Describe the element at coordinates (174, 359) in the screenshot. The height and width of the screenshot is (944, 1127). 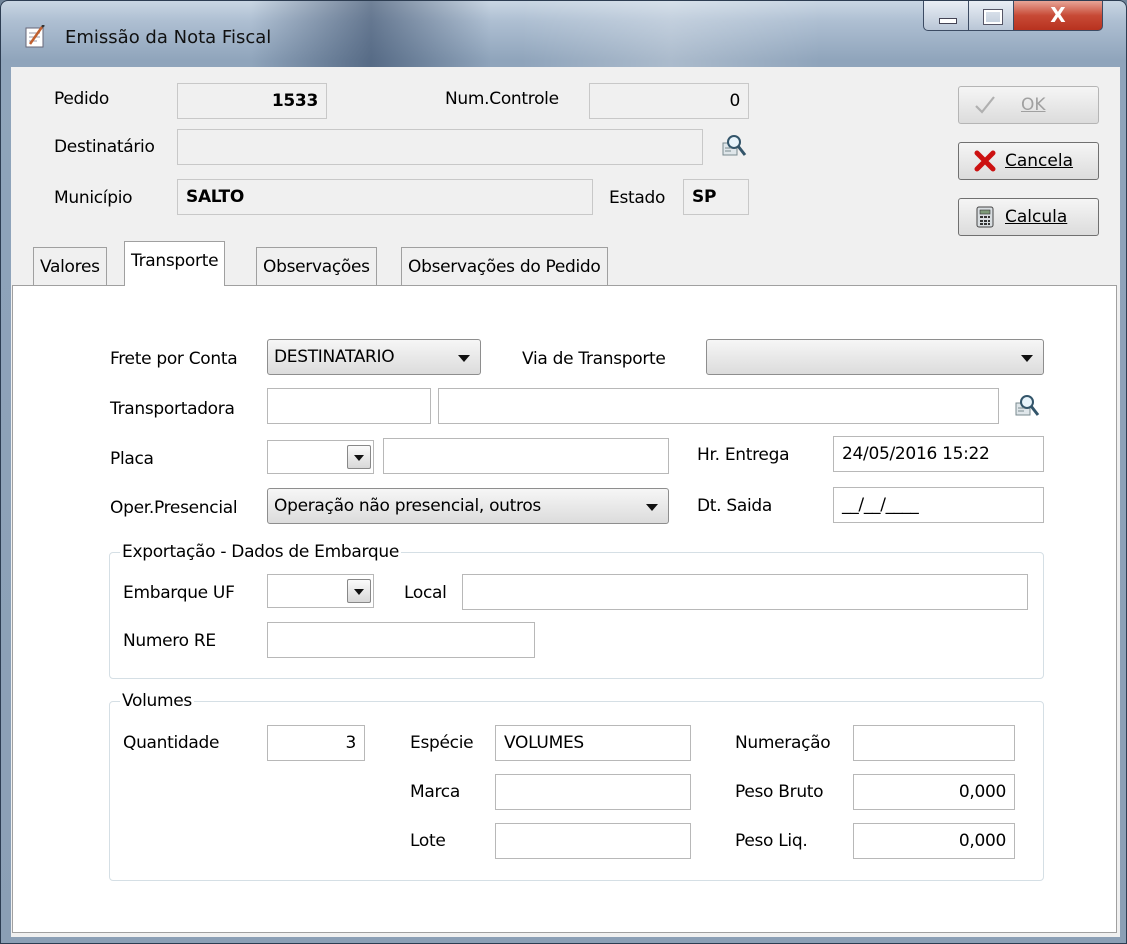
I see `frete-por-conta-label: Frete por Conta` at that location.